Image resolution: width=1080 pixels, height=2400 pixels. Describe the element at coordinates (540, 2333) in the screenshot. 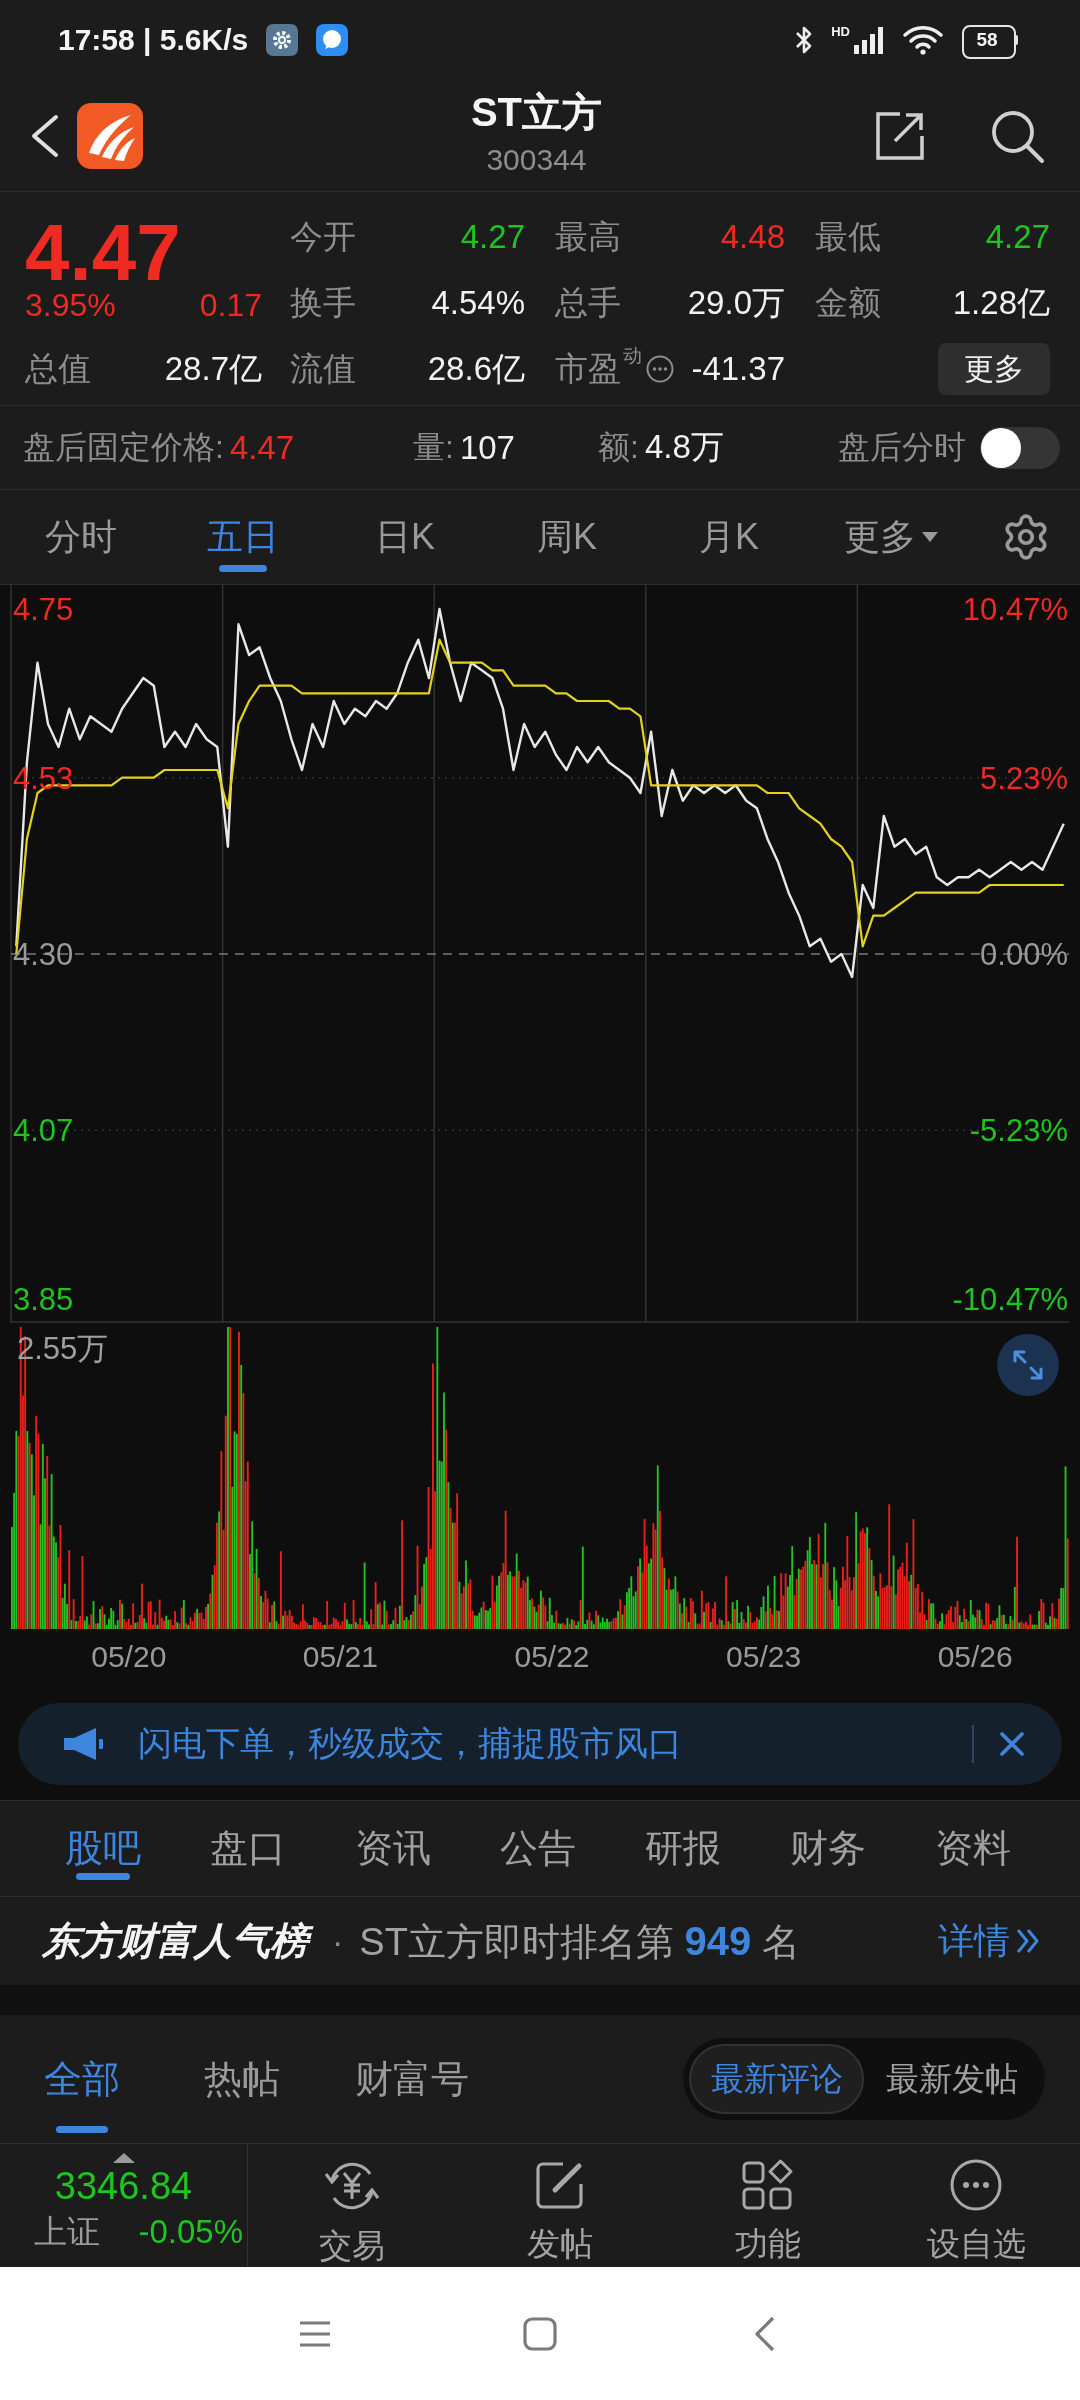

I see `home-icon` at that location.